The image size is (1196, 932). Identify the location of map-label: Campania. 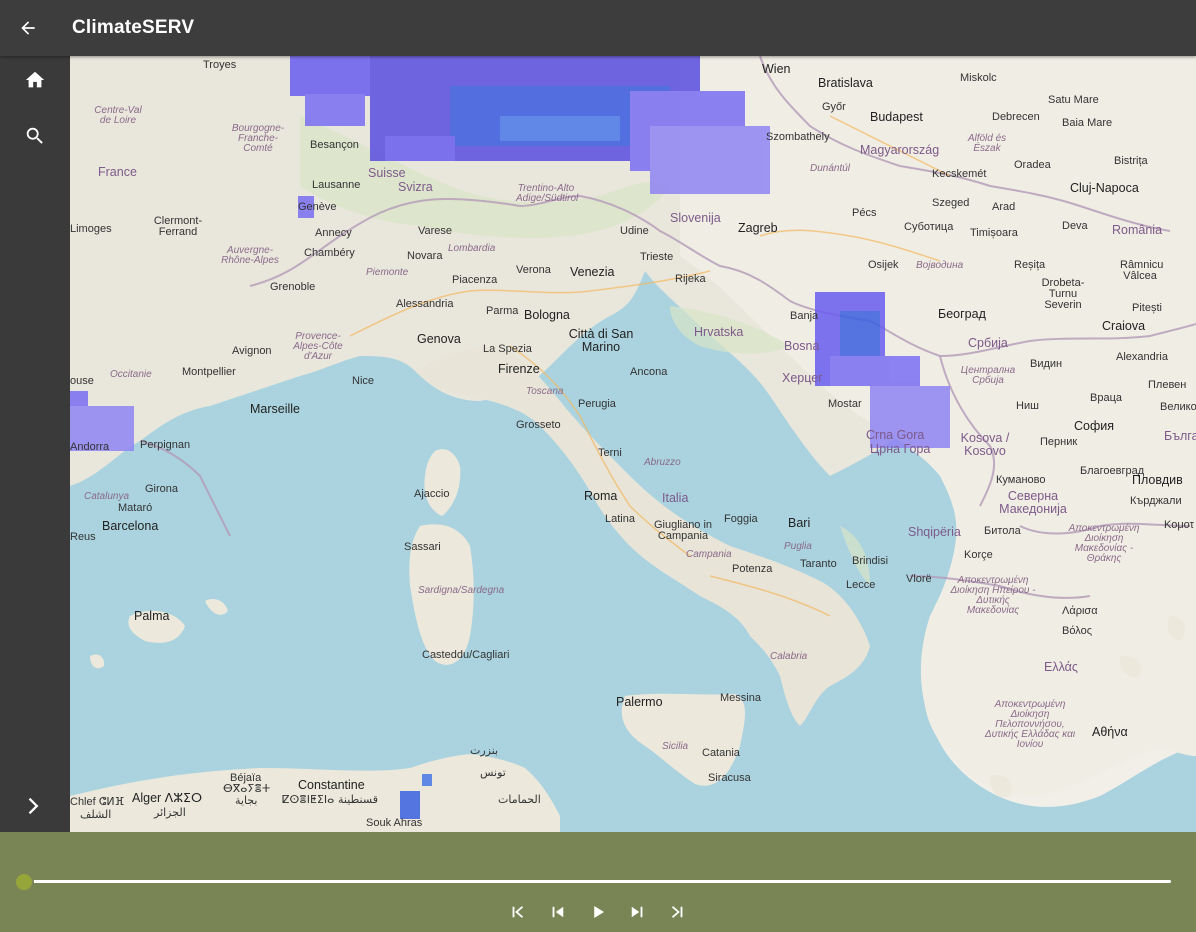
(709, 554).